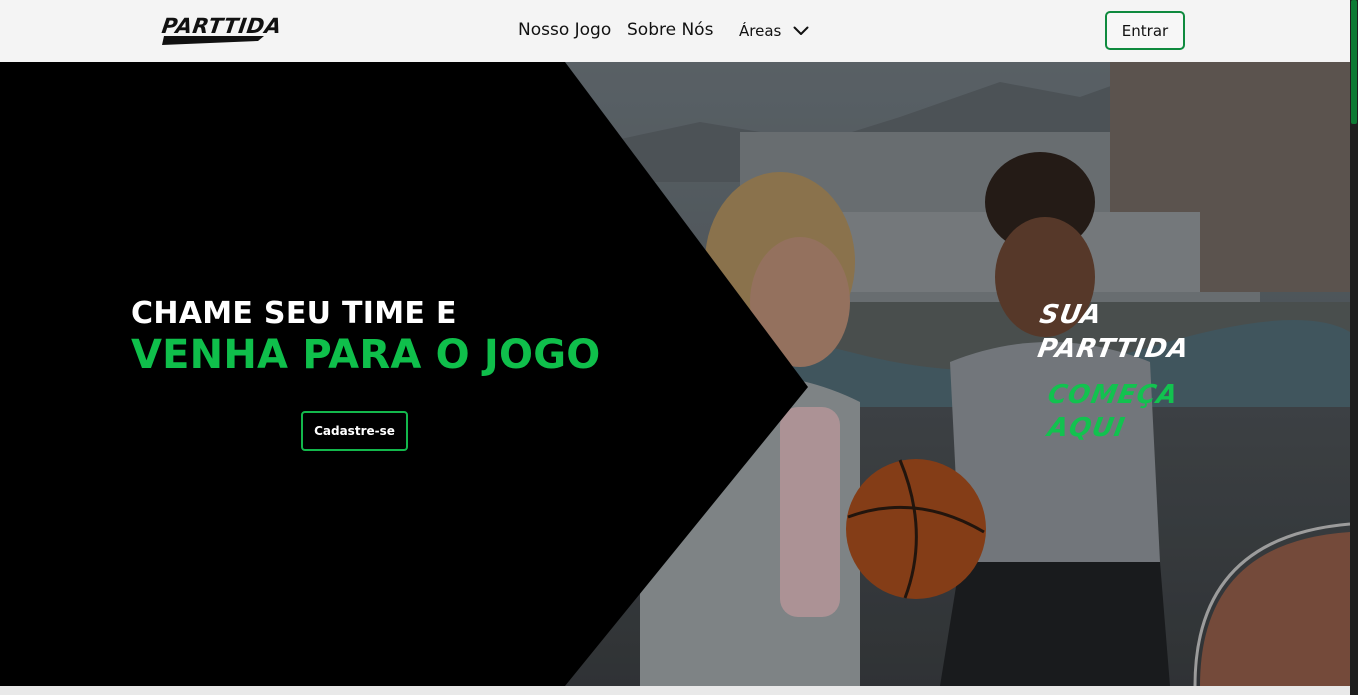  What do you see at coordinates (1113, 395) in the screenshot?
I see `tagline-line3: COMEÇA` at bounding box center [1113, 395].